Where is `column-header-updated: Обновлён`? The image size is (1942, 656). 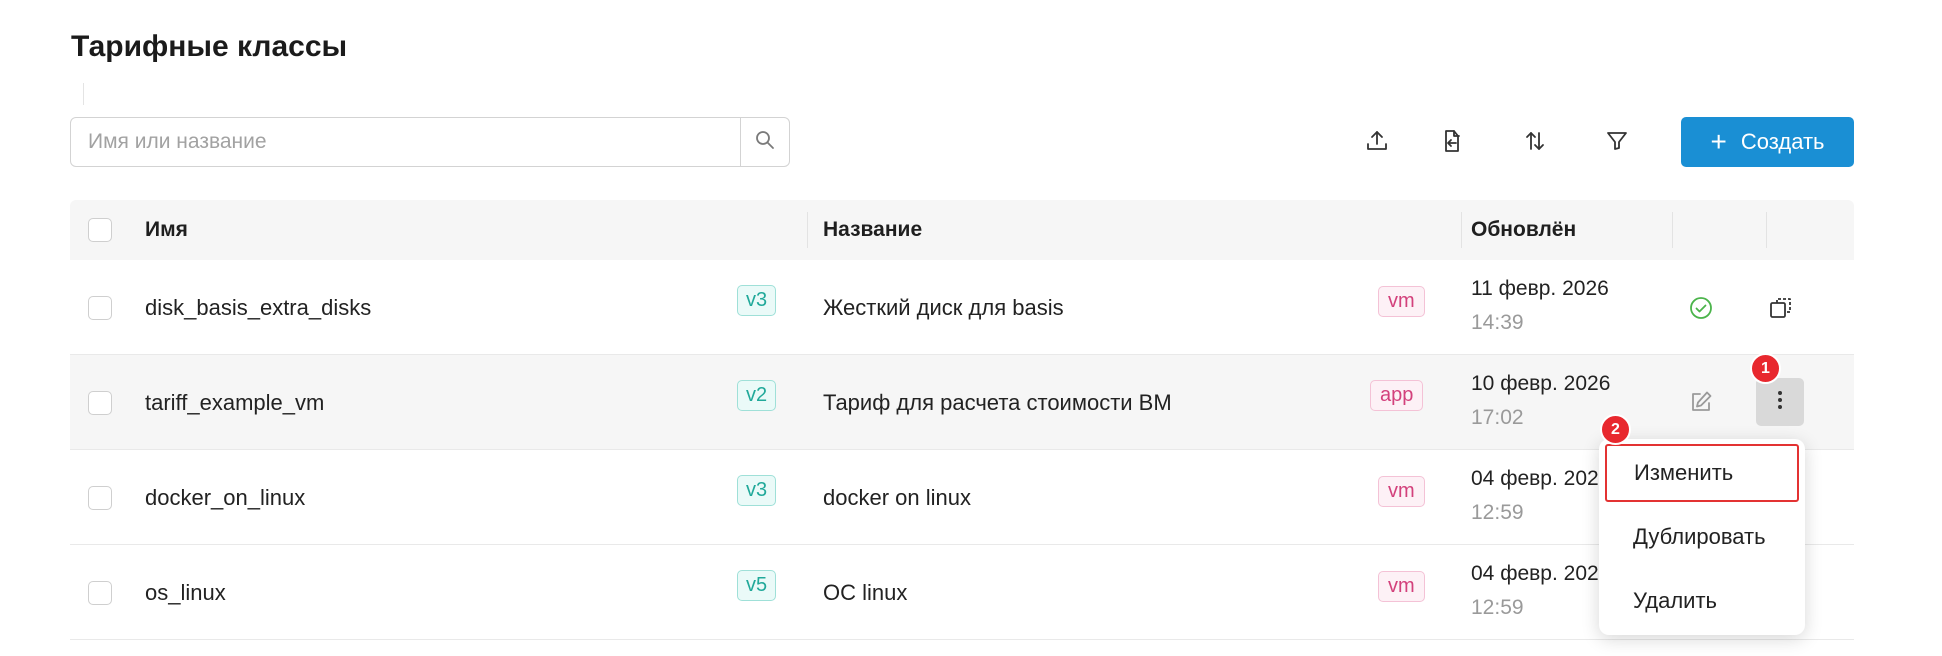
column-header-updated: Обновлён is located at coordinates (1523, 230).